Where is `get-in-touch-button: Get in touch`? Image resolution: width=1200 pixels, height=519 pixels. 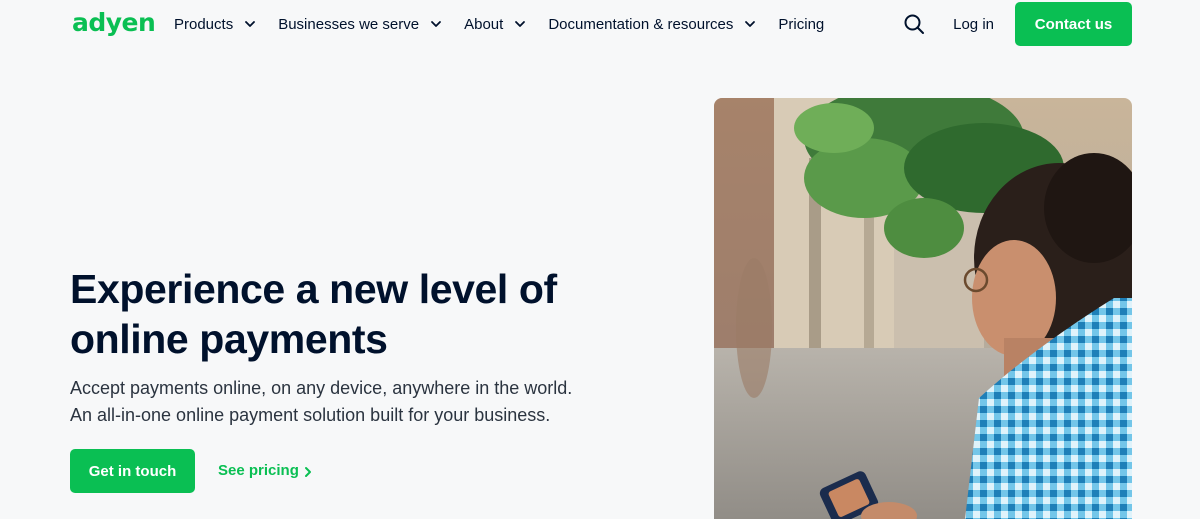
get-in-touch-button: Get in touch is located at coordinates (132, 471).